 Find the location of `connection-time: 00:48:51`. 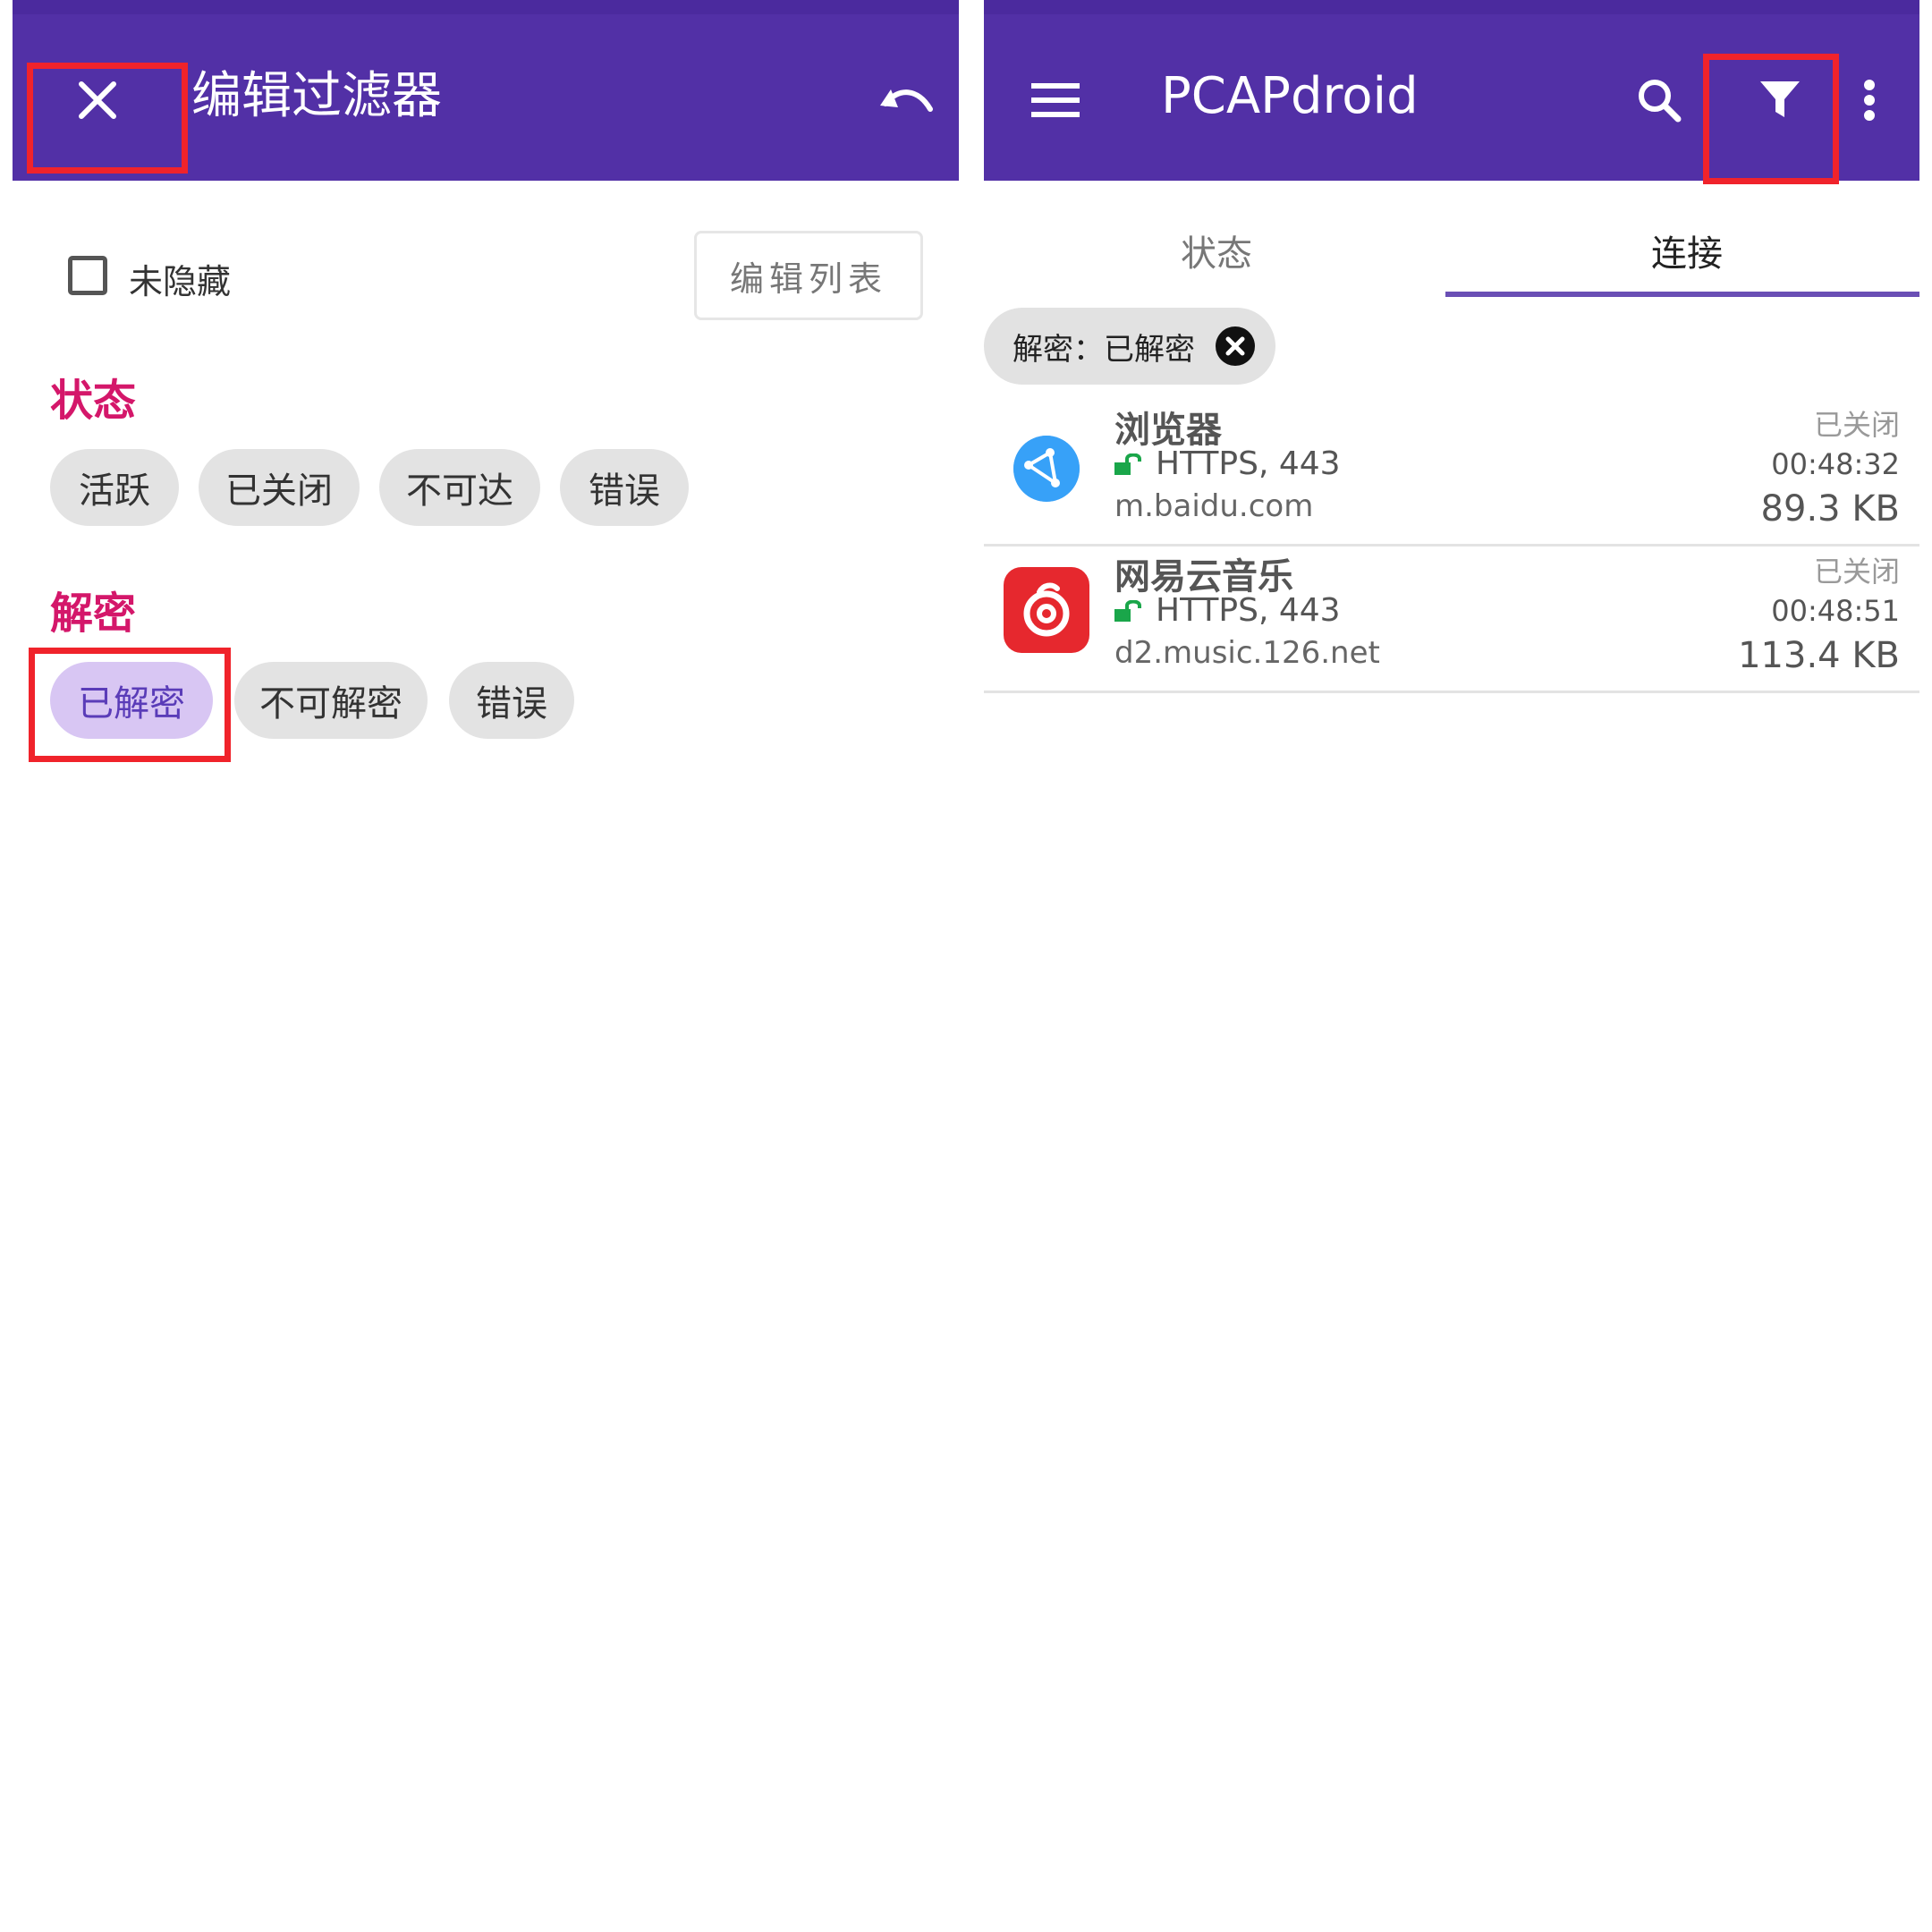

connection-time: 00:48:51 is located at coordinates (1835, 611).